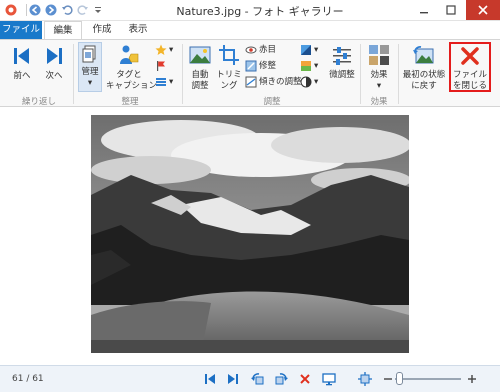 This screenshot has width=500, height=392. Describe the element at coordinates (424, 10) in the screenshot. I see `minimize-button` at that location.